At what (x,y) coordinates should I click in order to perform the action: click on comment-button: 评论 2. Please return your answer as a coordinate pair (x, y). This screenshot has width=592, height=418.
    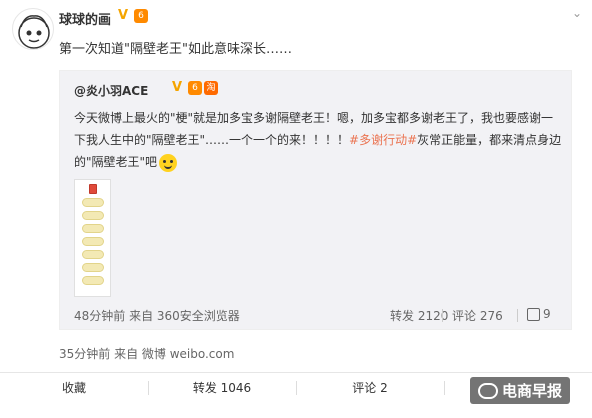
    Looking at the image, I should click on (370, 388).